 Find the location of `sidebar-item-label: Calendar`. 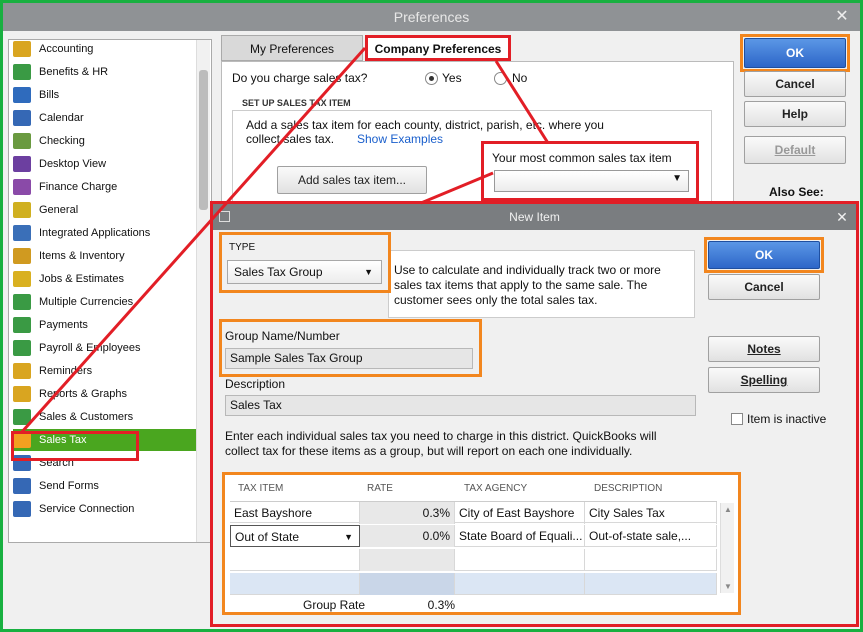

sidebar-item-label: Calendar is located at coordinates (61, 118).